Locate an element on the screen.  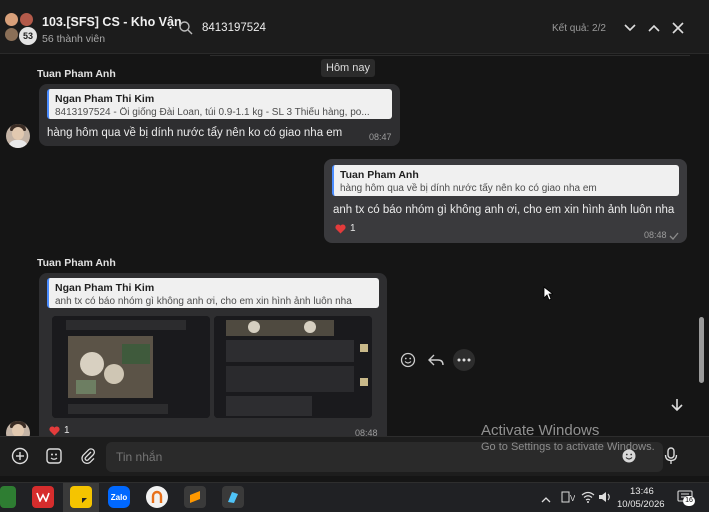
scrollbar is located at coordinates (701, 350).